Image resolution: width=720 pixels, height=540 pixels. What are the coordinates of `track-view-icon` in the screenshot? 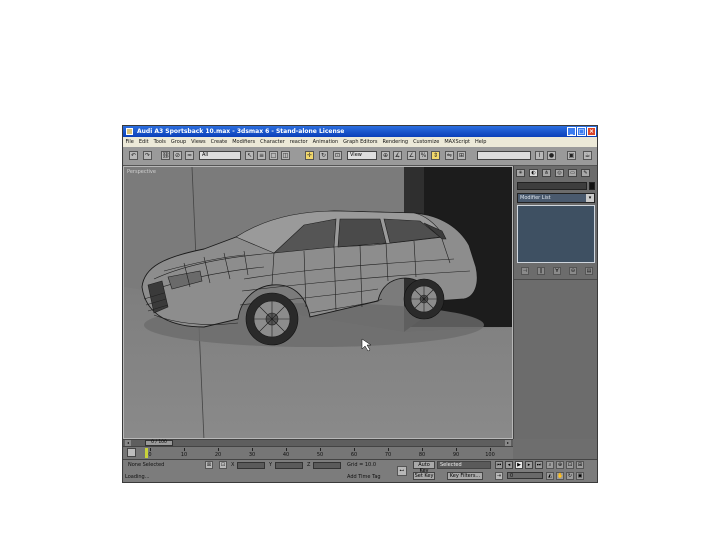 It's located at (131, 452).